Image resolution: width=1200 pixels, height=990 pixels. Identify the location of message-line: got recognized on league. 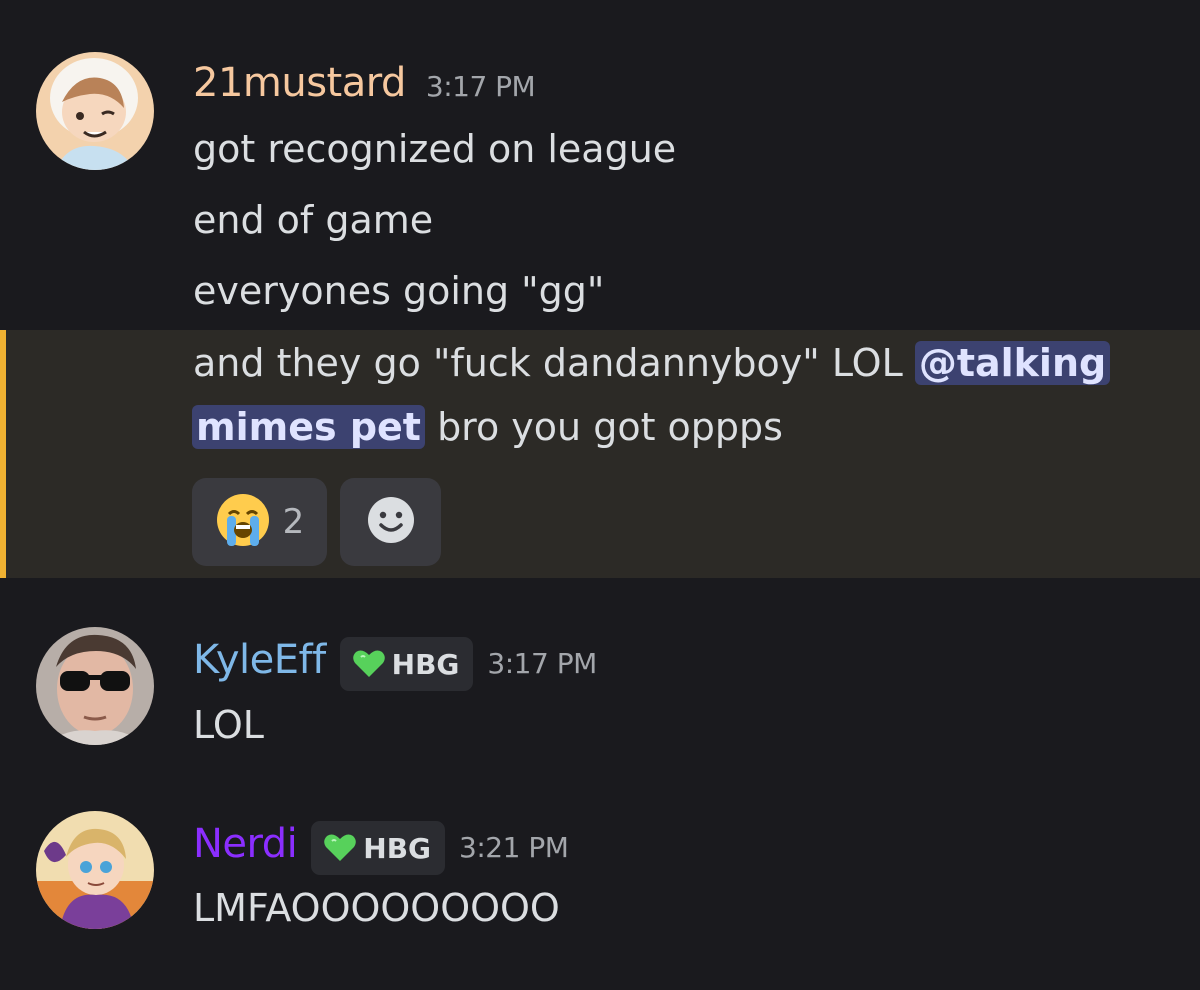
(435, 149).